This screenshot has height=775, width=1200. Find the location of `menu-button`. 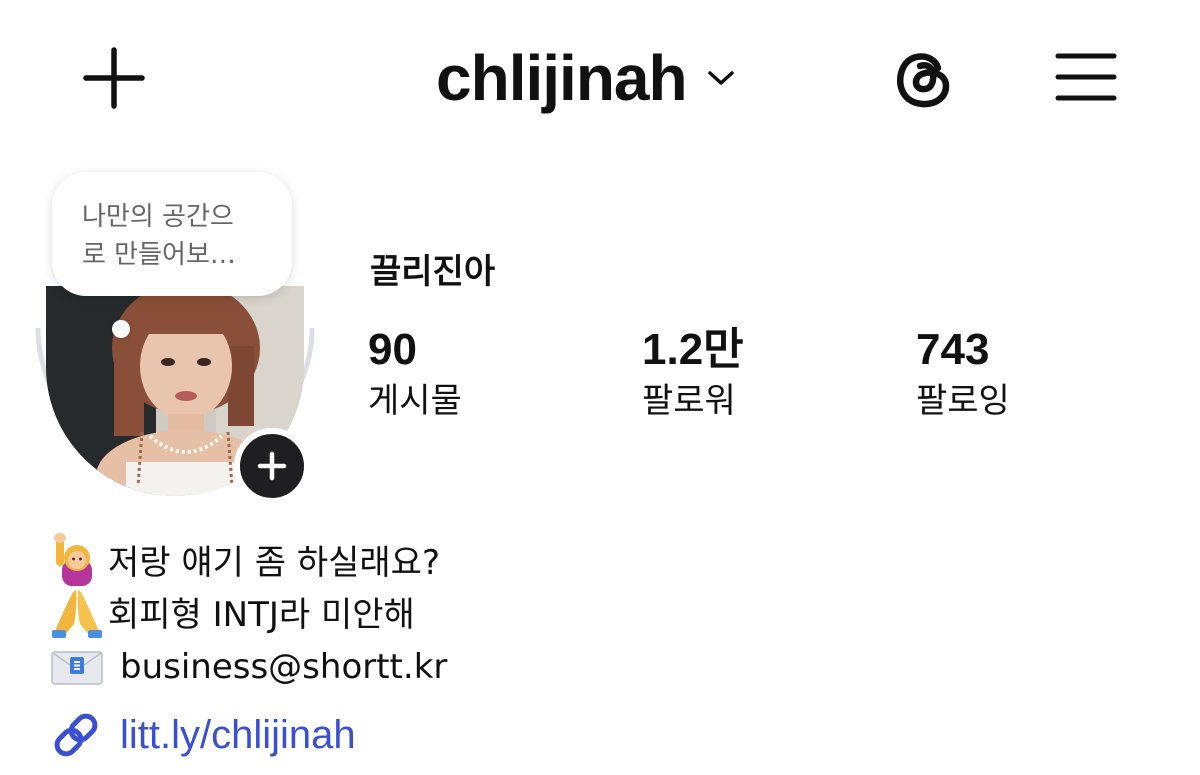

menu-button is located at coordinates (1086, 77).